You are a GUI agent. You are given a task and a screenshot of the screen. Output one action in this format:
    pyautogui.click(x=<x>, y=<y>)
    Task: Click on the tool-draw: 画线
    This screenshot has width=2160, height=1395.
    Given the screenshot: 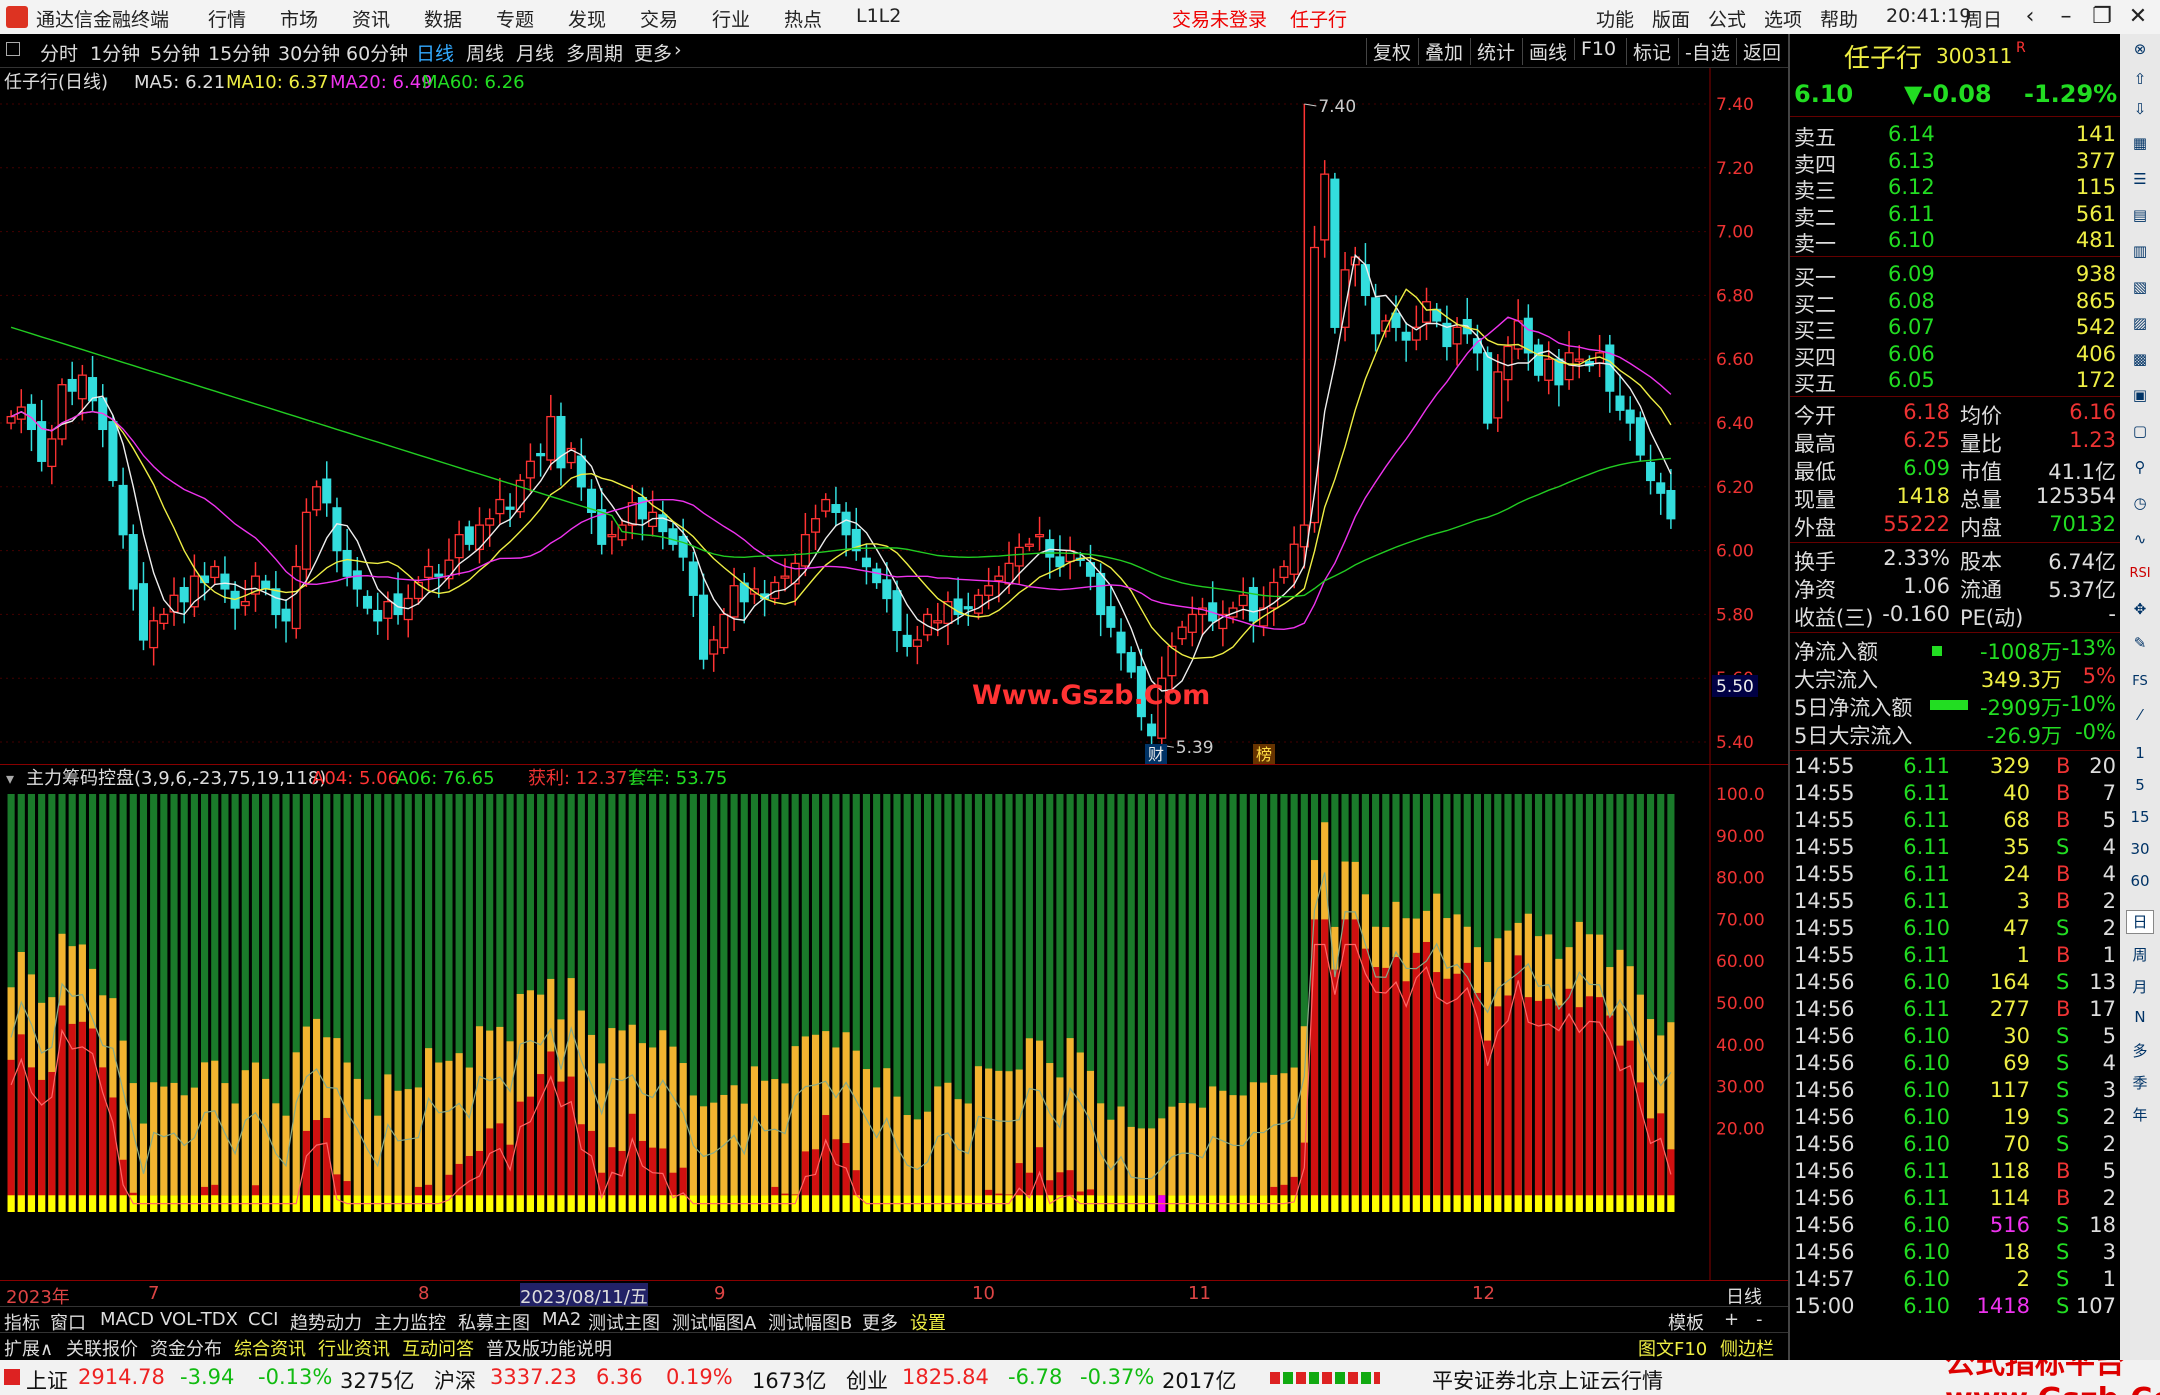 What is the action you would take?
    pyautogui.click(x=1544, y=51)
    